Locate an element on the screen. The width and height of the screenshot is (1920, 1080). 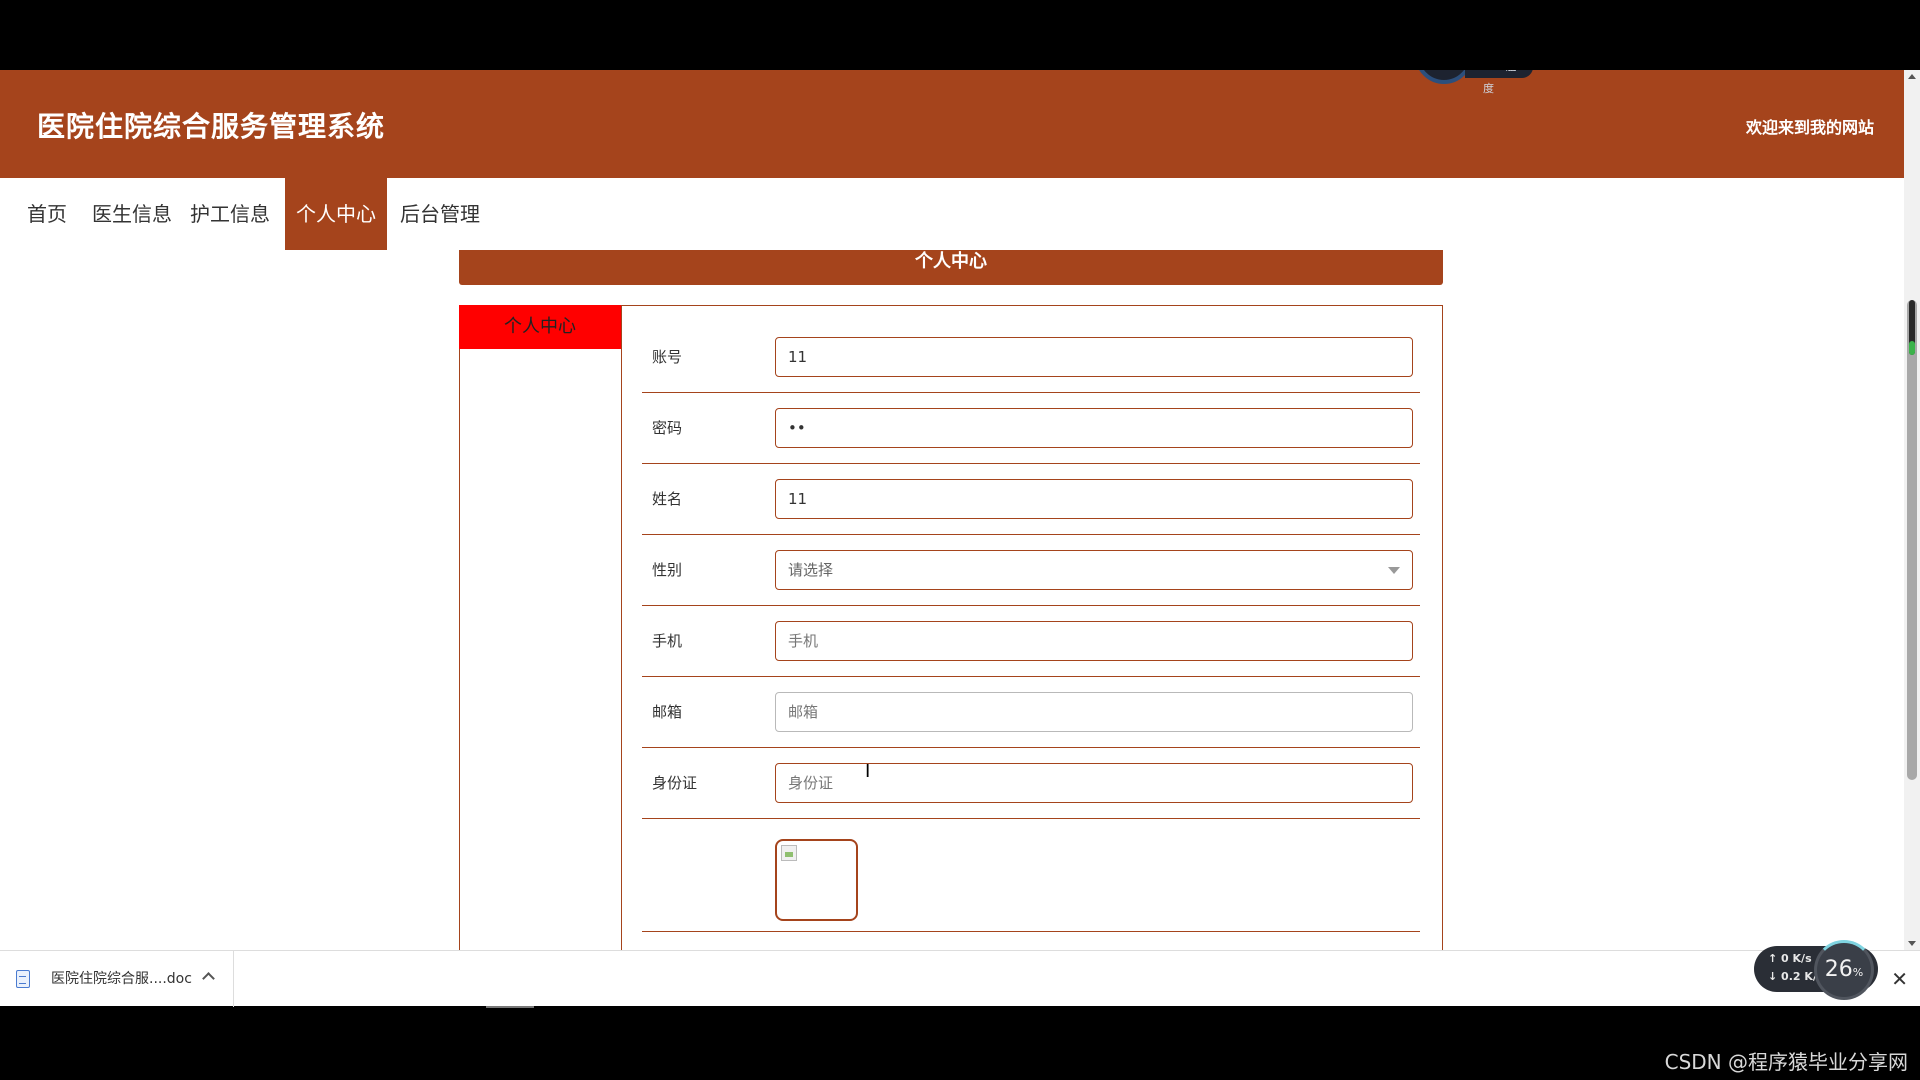
usage-percent-unit: % is located at coordinates (1858, 972).